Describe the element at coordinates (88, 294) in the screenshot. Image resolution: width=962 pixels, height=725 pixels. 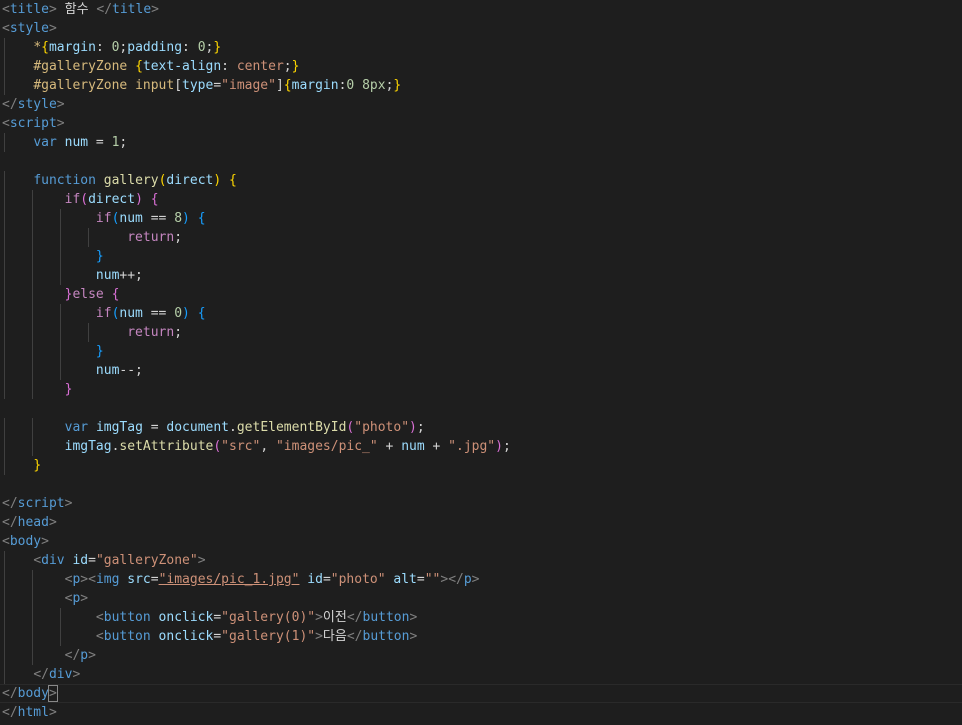
I see `code-token: else` at that location.